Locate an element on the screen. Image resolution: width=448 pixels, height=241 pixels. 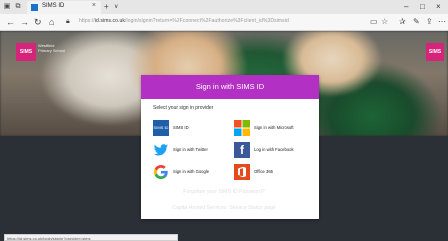
lock-icon: 🔒︎ is located at coordinates (68, 21).